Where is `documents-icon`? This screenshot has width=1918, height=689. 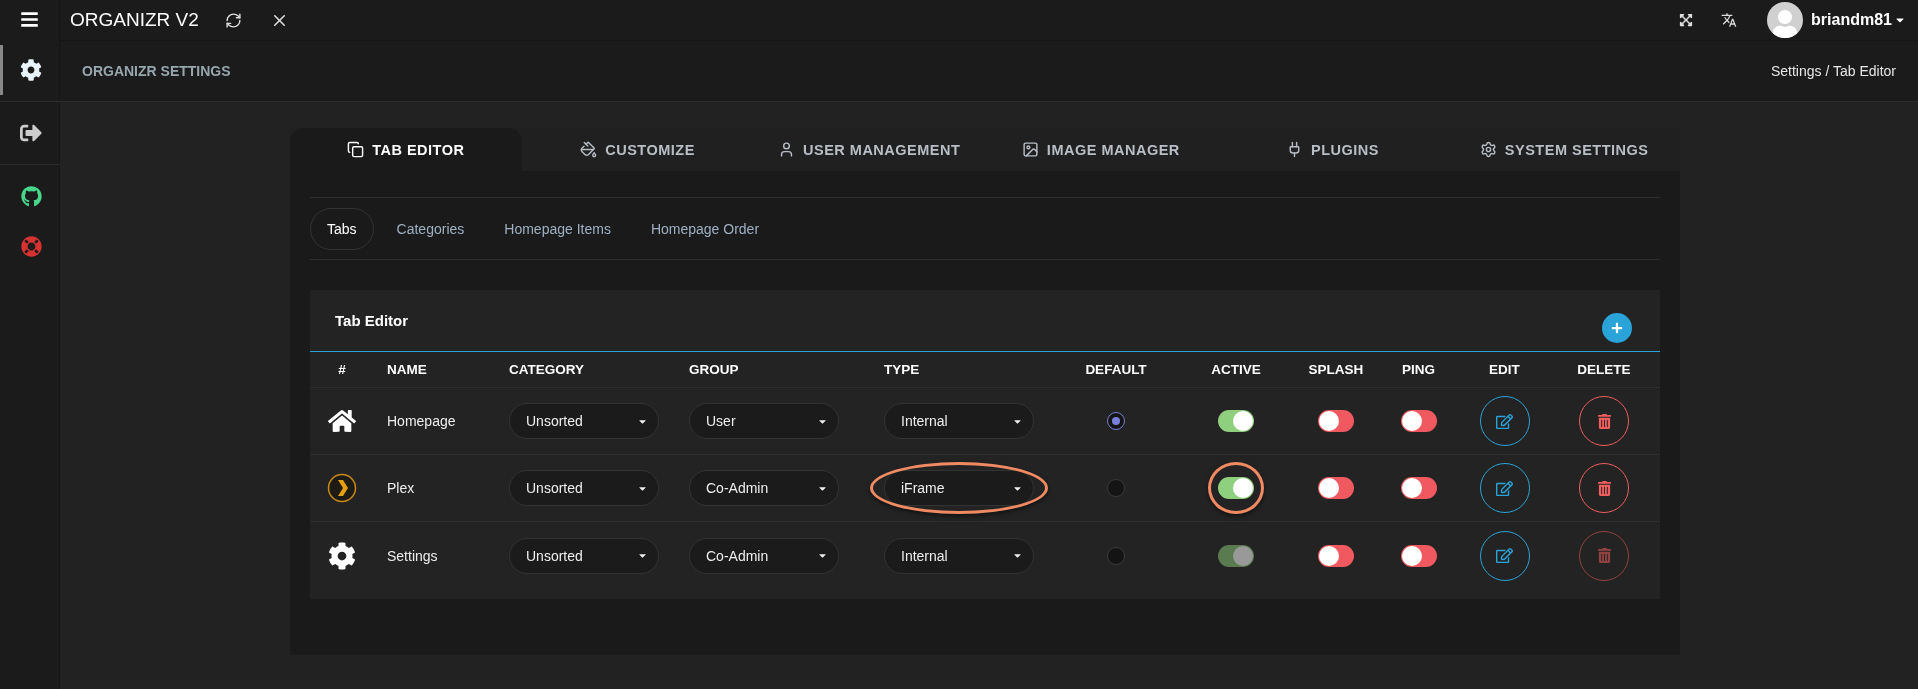
documents-icon is located at coordinates (356, 149).